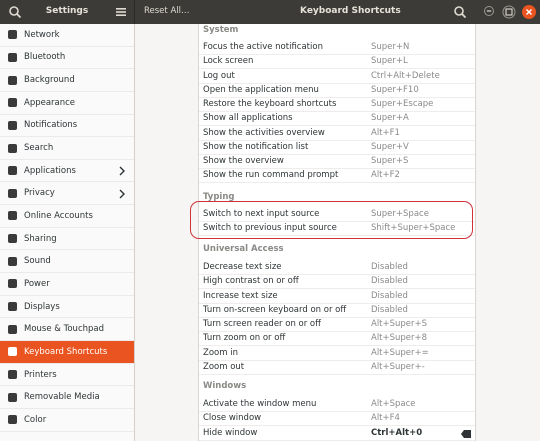 This screenshot has height=441, width=540. Describe the element at coordinates (42, 34) in the screenshot. I see `sidebar-item-label: Network` at that location.